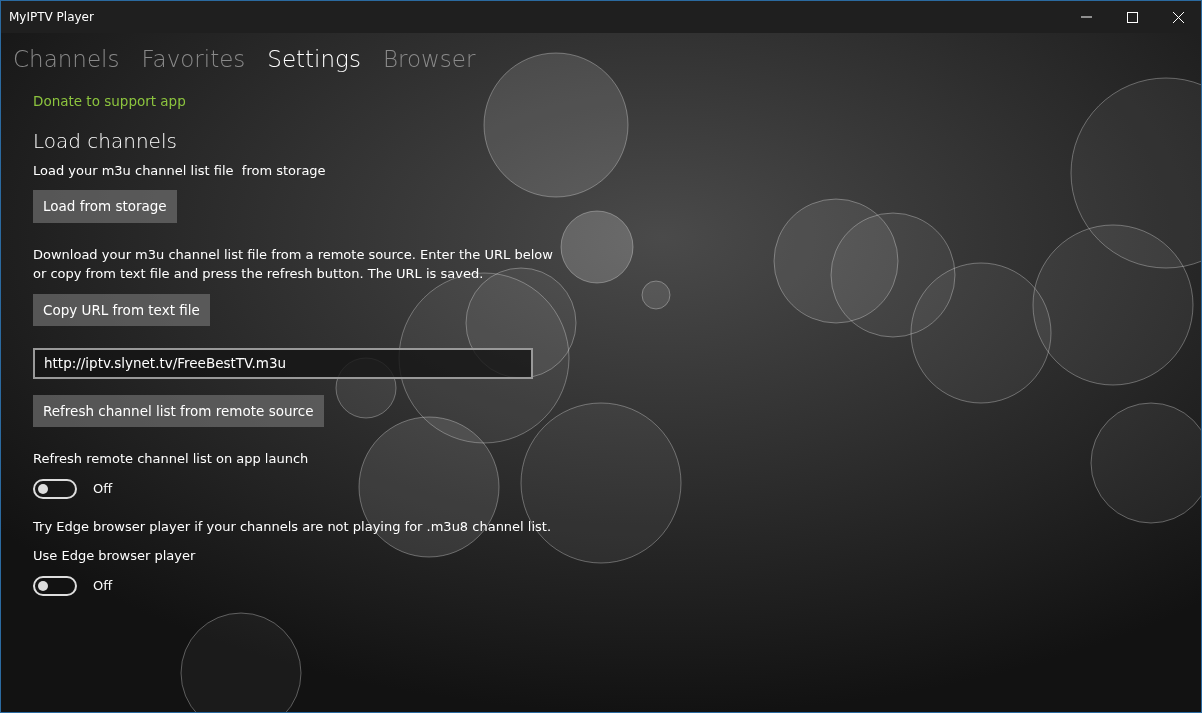 The width and height of the screenshot is (1202, 713). I want to click on setting-description: Try Edge browser player if your channels are not playing for .m3u8 channel list., so click(292, 526).